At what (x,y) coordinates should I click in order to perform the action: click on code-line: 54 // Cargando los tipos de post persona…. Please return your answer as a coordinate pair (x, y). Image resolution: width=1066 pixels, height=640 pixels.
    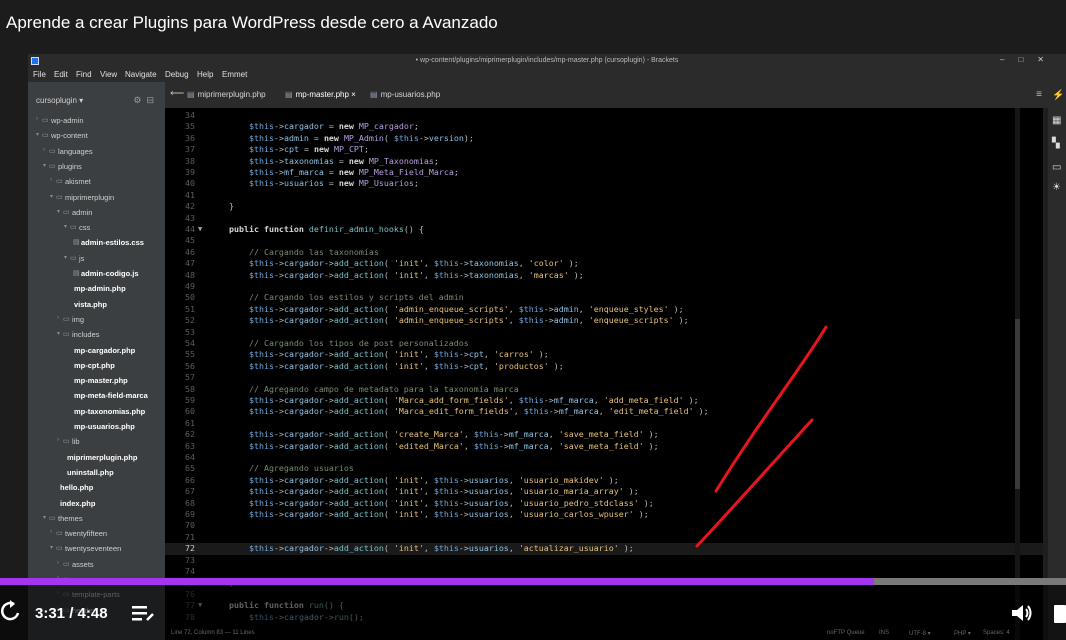
    Looking at the image, I should click on (604, 343).